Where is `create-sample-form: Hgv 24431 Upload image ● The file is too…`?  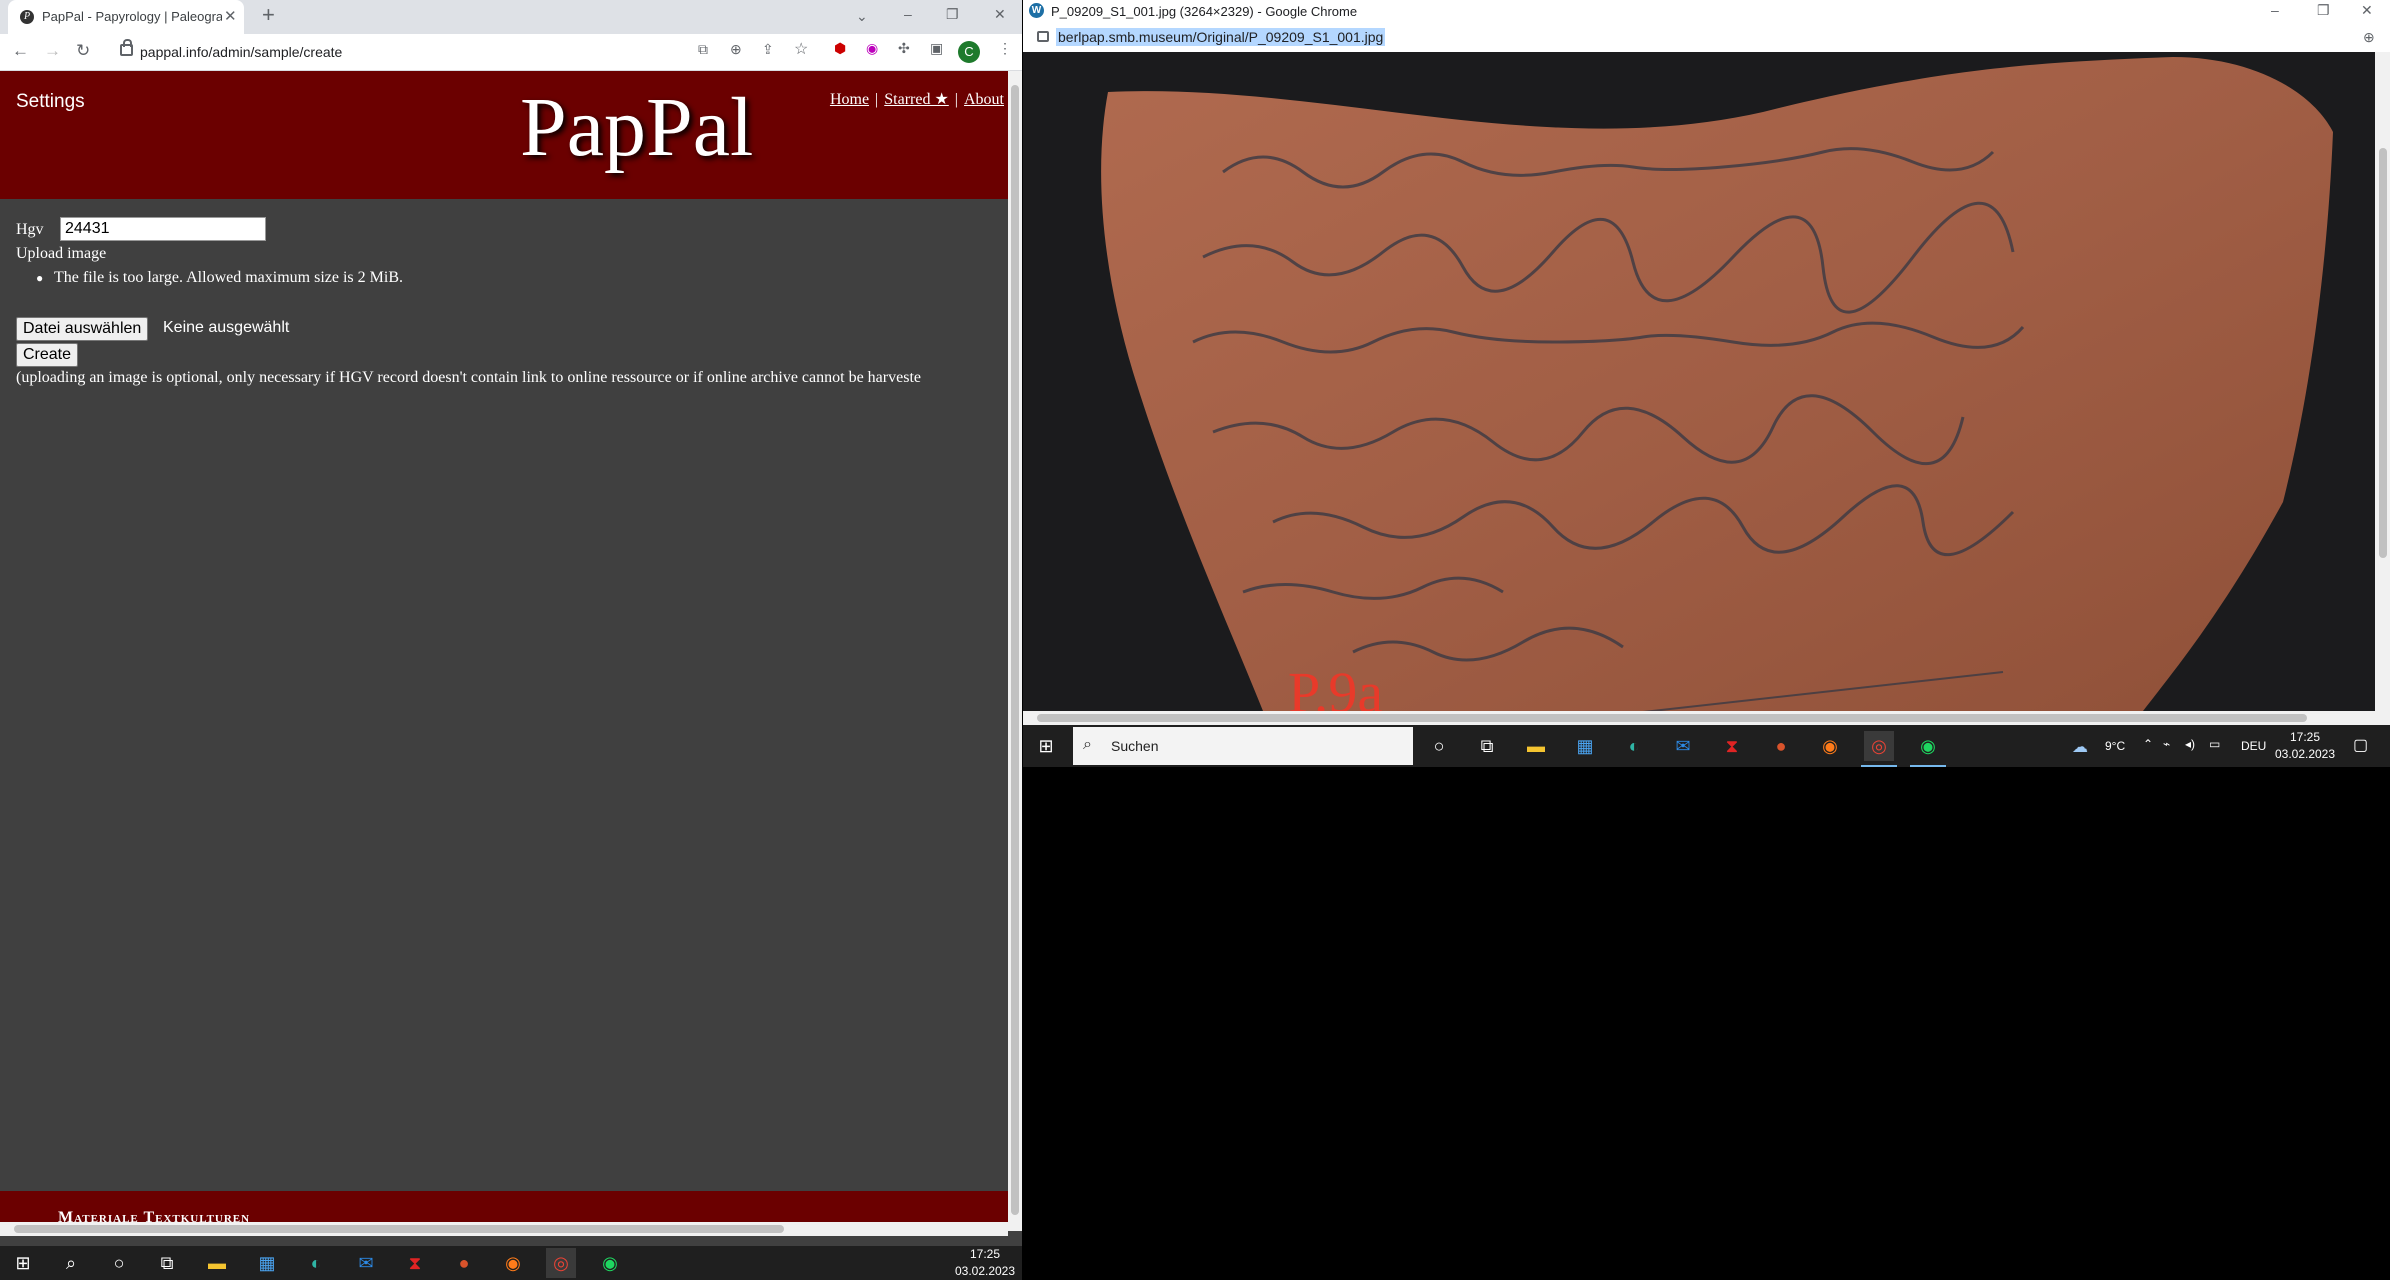
create-sample-form: Hgv 24431 Upload image ● The file is too… is located at coordinates (516, 307).